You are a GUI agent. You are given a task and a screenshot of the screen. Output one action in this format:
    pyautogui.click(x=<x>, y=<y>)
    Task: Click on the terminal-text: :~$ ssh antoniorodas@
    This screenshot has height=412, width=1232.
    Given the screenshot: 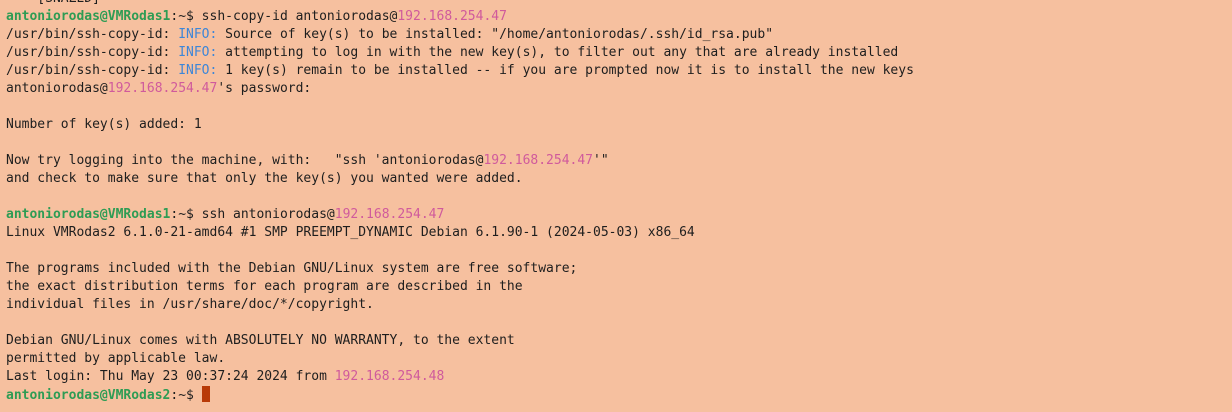 What is the action you would take?
    pyautogui.click(x=252, y=214)
    